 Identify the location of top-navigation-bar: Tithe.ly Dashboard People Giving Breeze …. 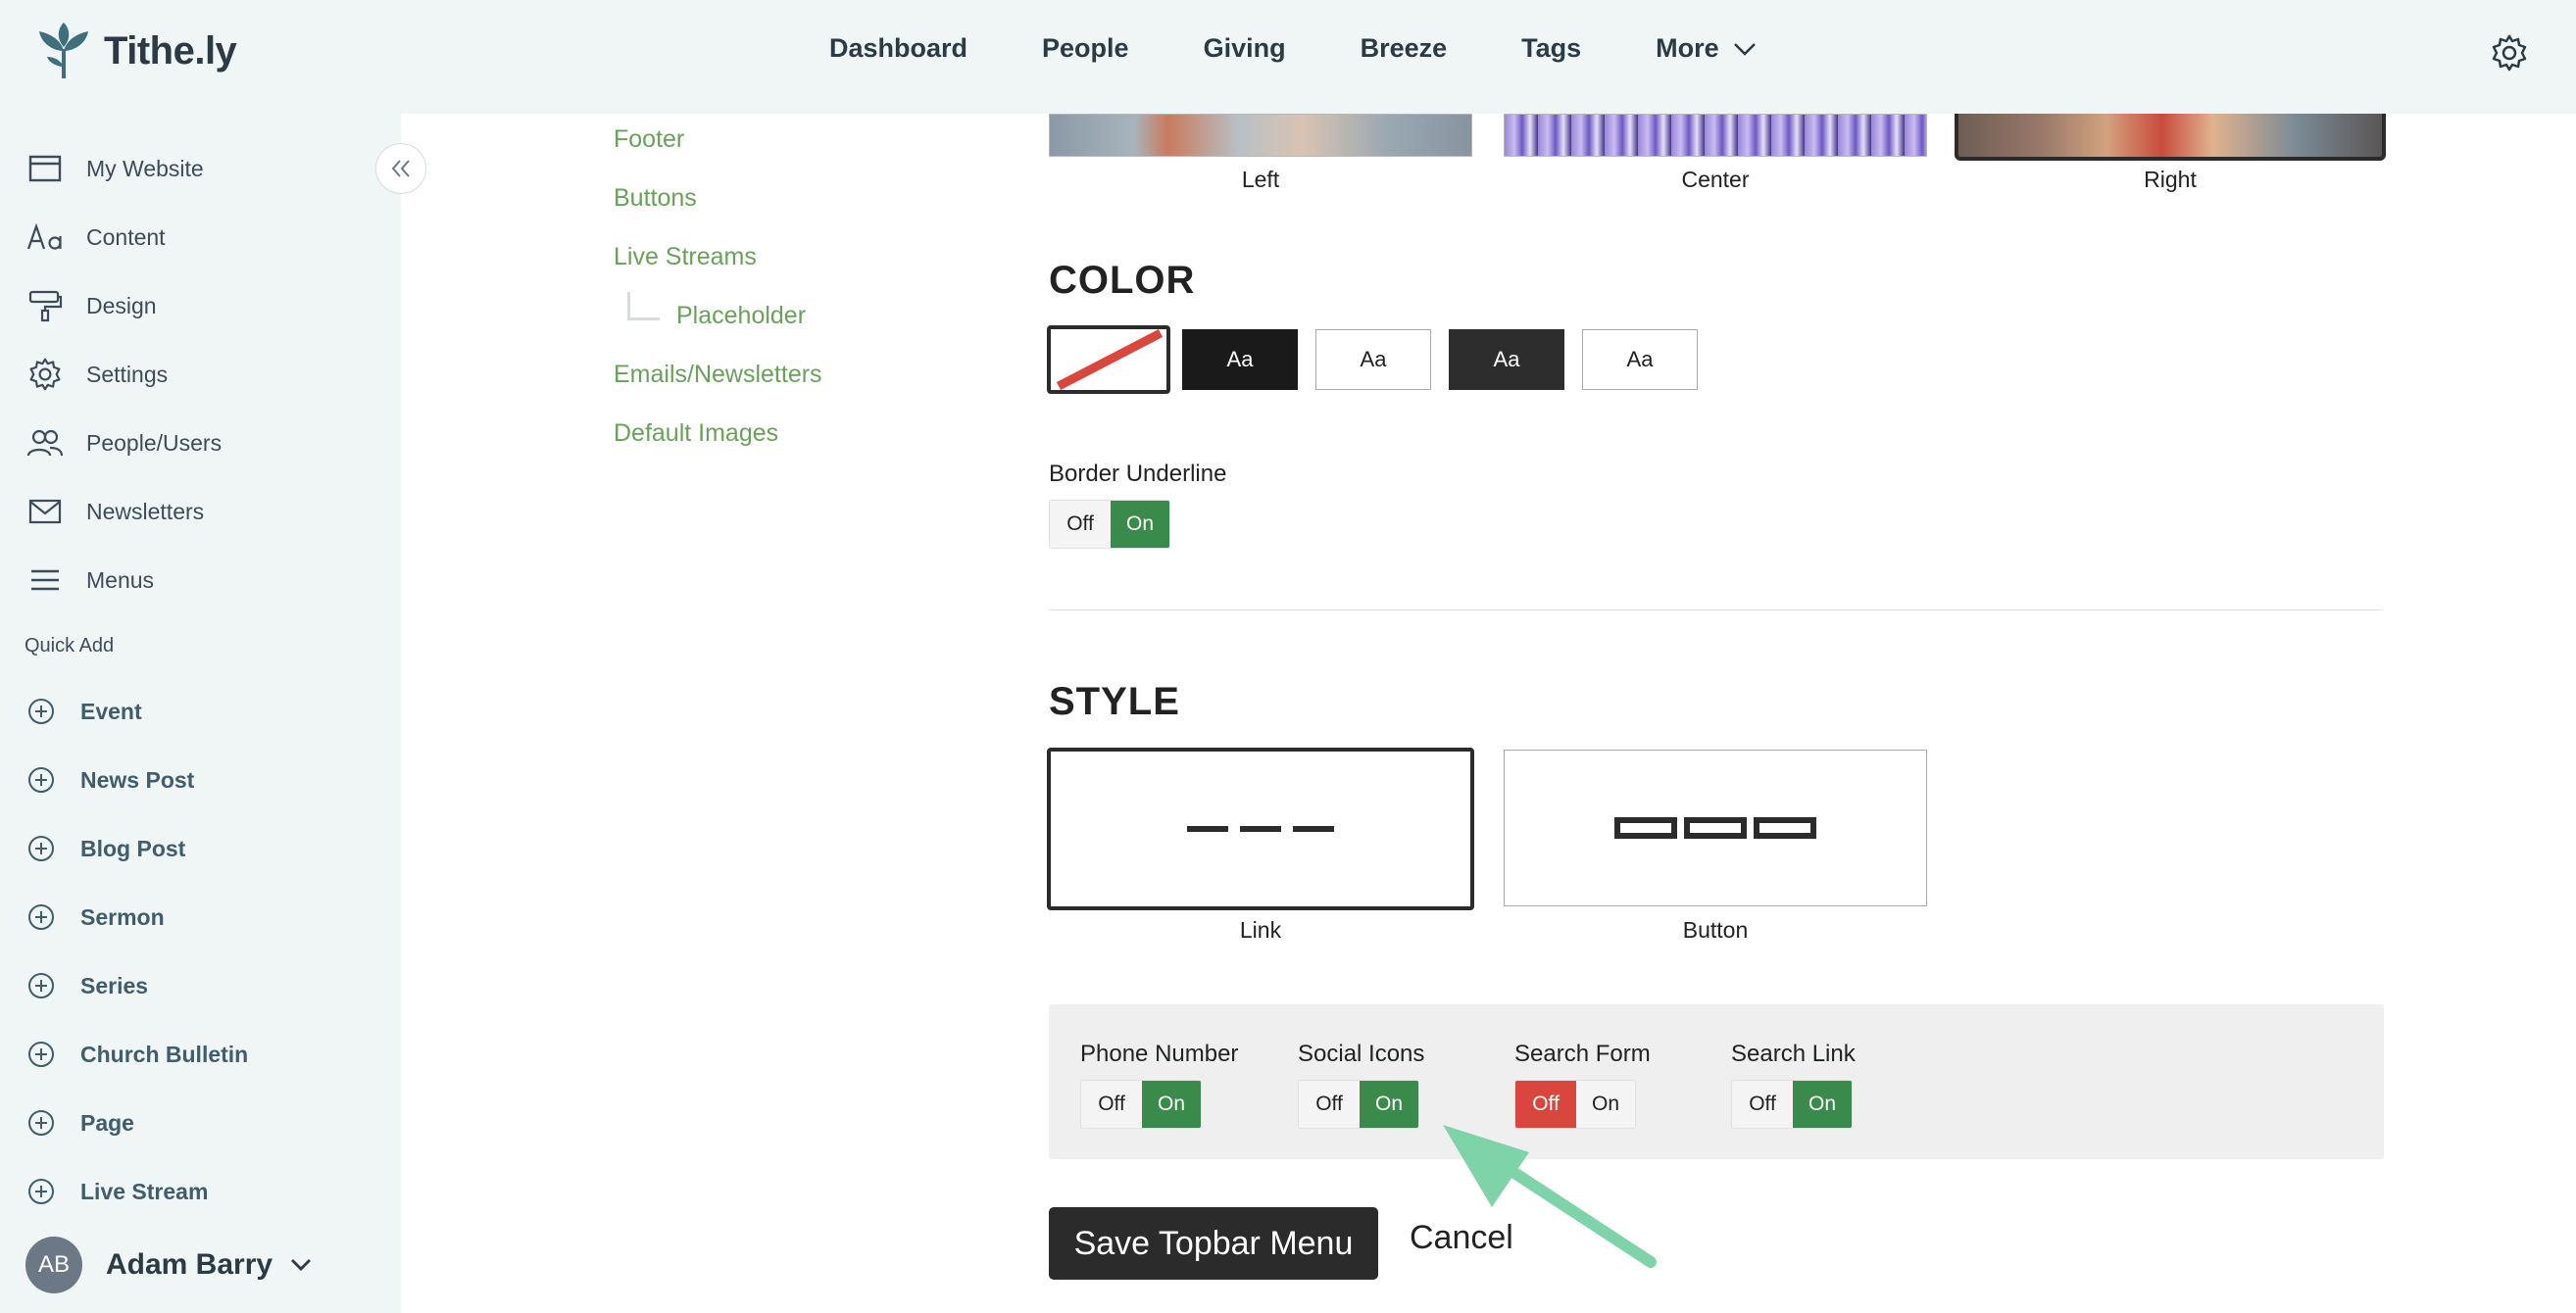
(1288, 57).